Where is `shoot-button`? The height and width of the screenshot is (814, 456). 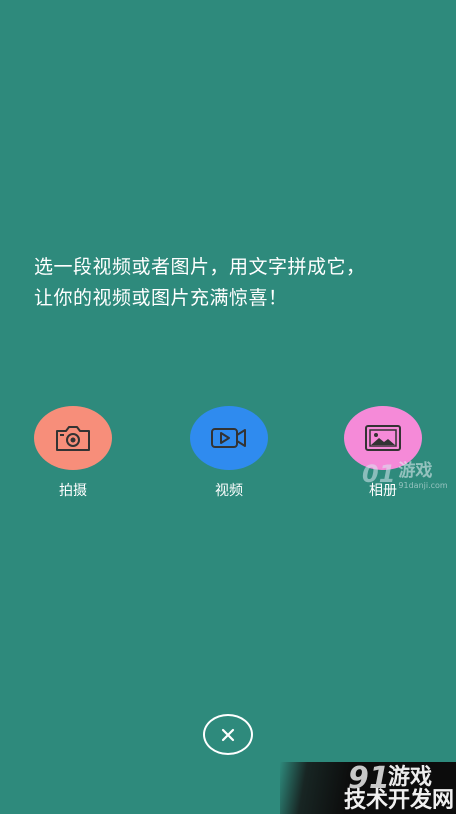 shoot-button is located at coordinates (73, 438).